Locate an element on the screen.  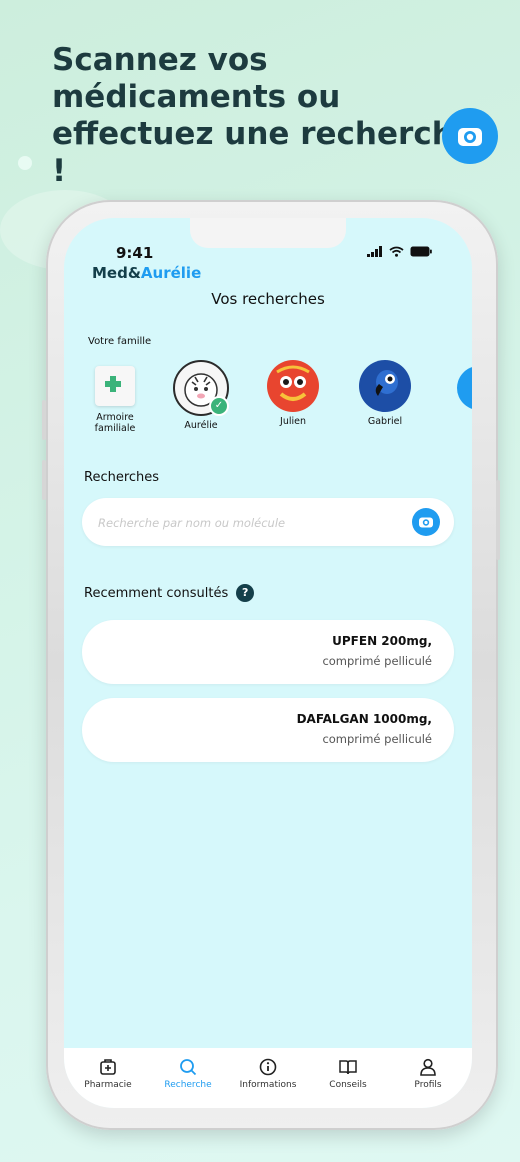
family-member-aurelie: ✓ Aurélie is located at coordinates (201, 395).